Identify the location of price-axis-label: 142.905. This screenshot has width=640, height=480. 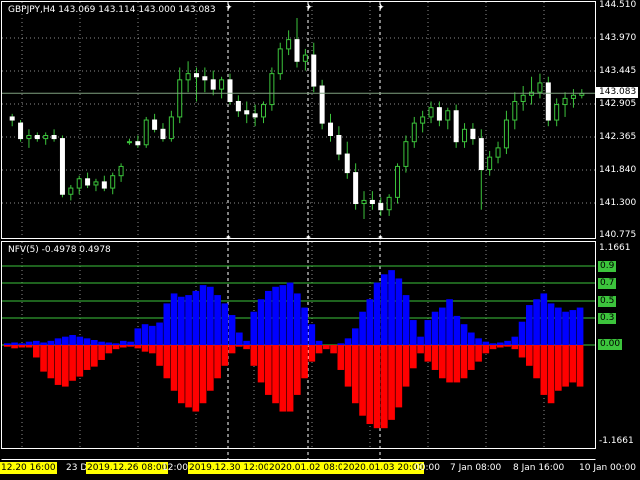
(618, 104).